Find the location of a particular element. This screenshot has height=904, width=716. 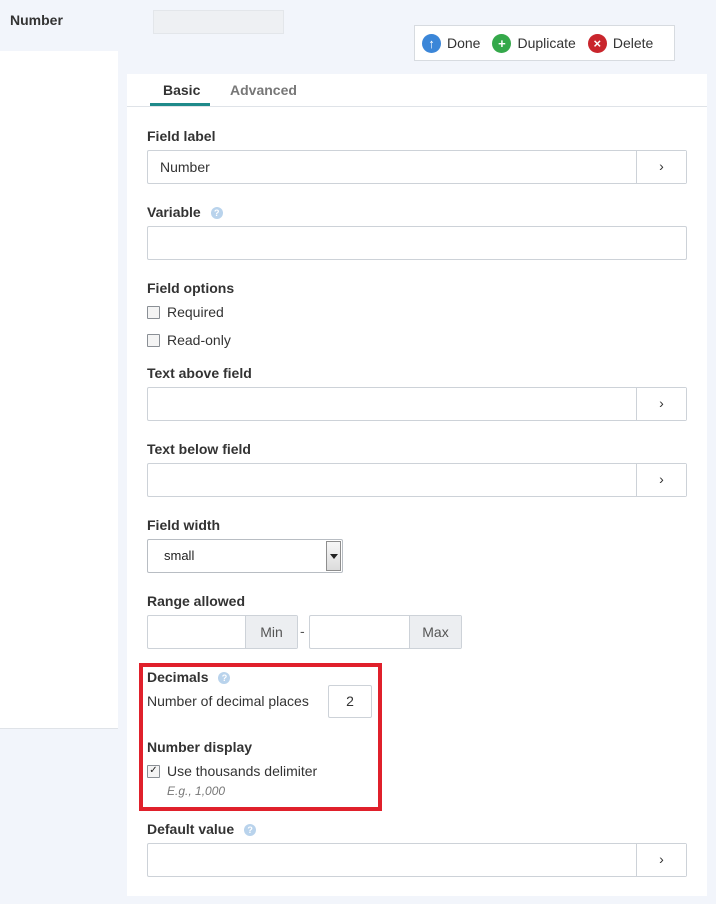

default-value-heading: Default value? is located at coordinates (202, 829).